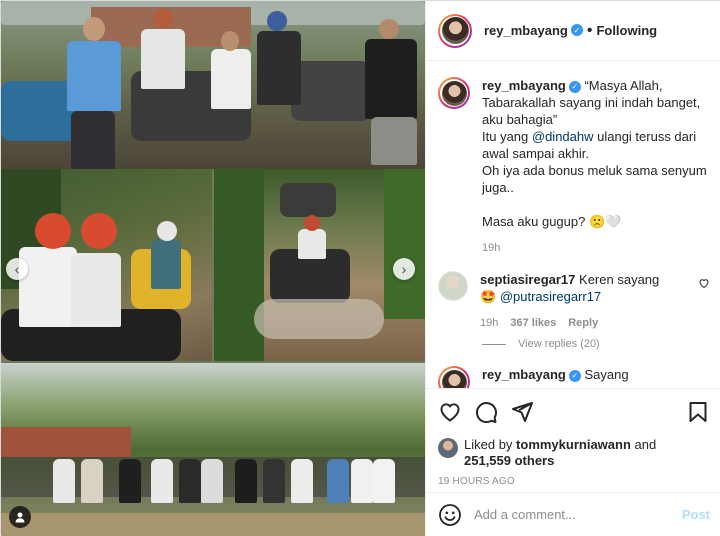 The image size is (720, 536). I want to click on comment-likes: 367 likes, so click(533, 323).